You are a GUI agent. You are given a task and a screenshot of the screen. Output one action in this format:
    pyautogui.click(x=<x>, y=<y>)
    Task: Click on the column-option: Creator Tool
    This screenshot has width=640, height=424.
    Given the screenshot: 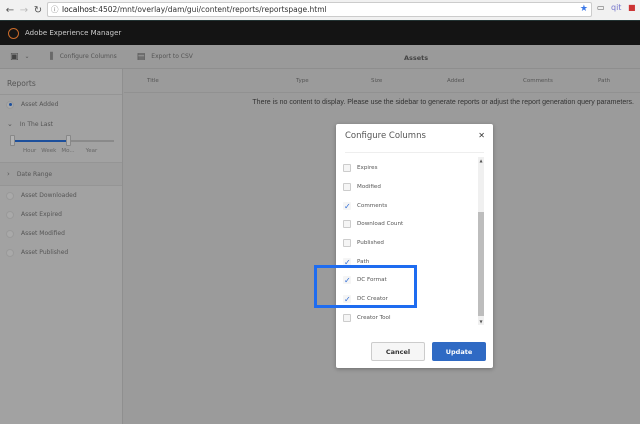 What is the action you would take?
    pyautogui.click(x=373, y=318)
    